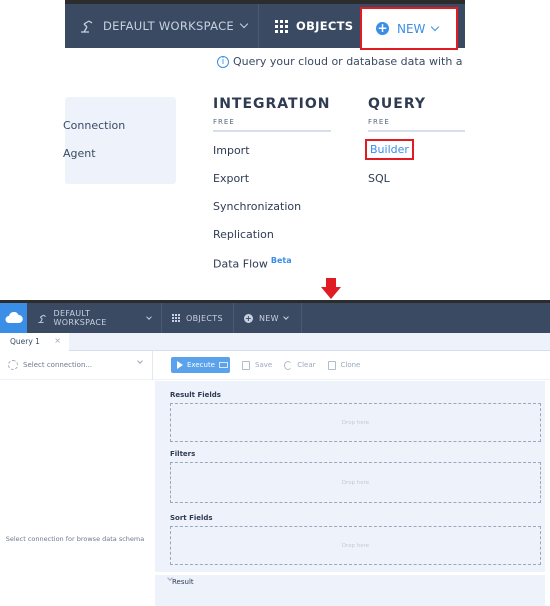  I want to click on keyboard-icon, so click(223, 365).